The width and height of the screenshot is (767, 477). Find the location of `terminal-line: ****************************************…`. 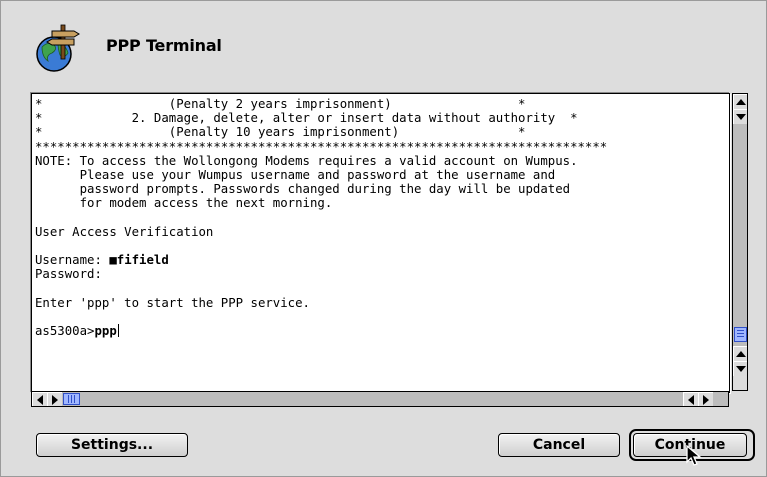

terminal-line: ****************************************… is located at coordinates (321, 146).